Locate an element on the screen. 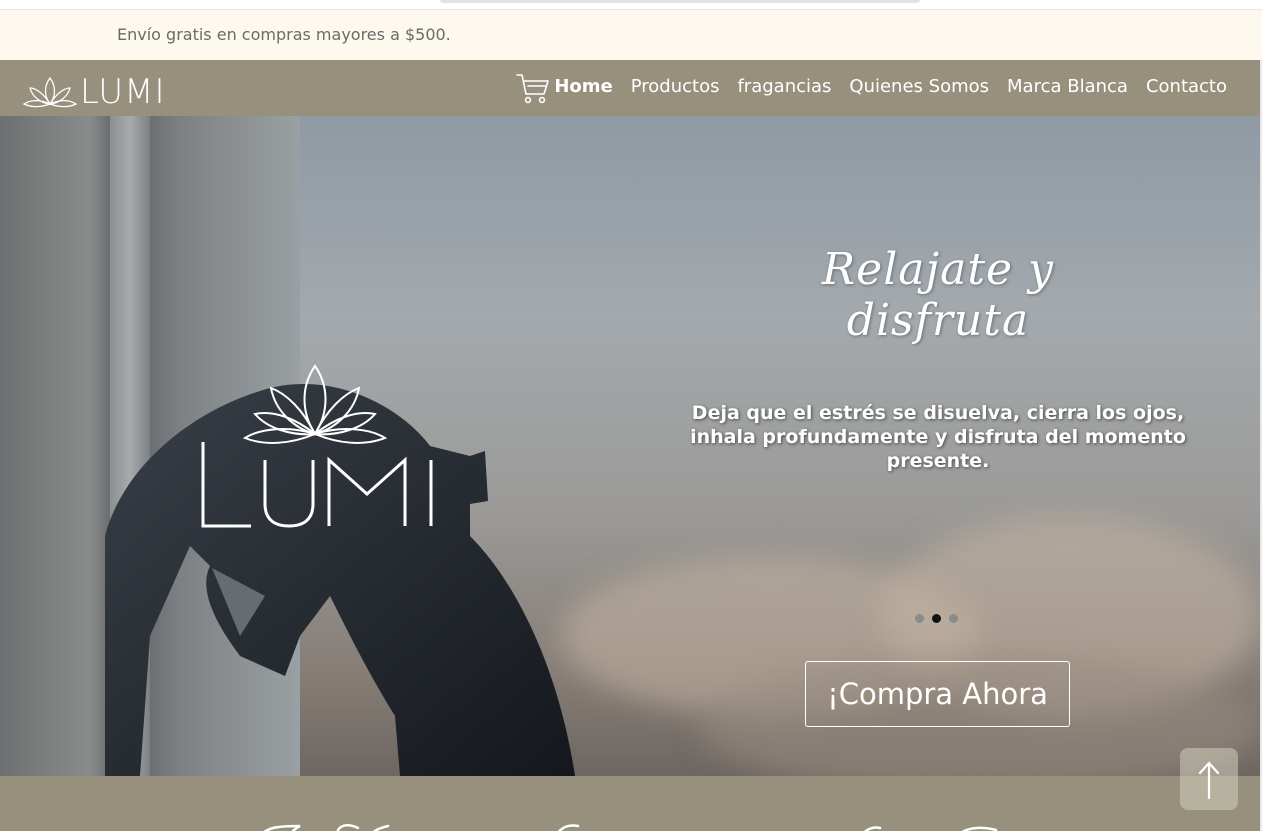  slider-dot-active is located at coordinates (936, 618).